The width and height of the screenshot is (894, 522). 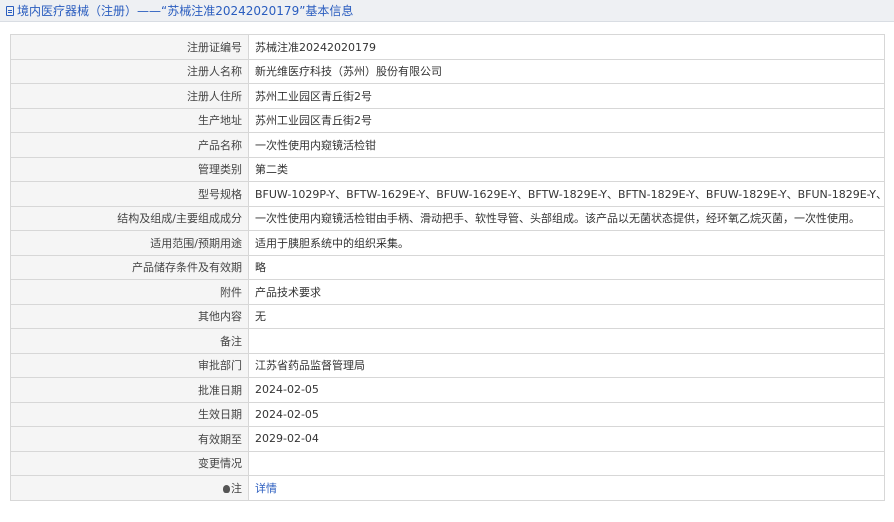 What do you see at coordinates (129, 316) in the screenshot?
I see `row-label: 其他内容` at bounding box center [129, 316].